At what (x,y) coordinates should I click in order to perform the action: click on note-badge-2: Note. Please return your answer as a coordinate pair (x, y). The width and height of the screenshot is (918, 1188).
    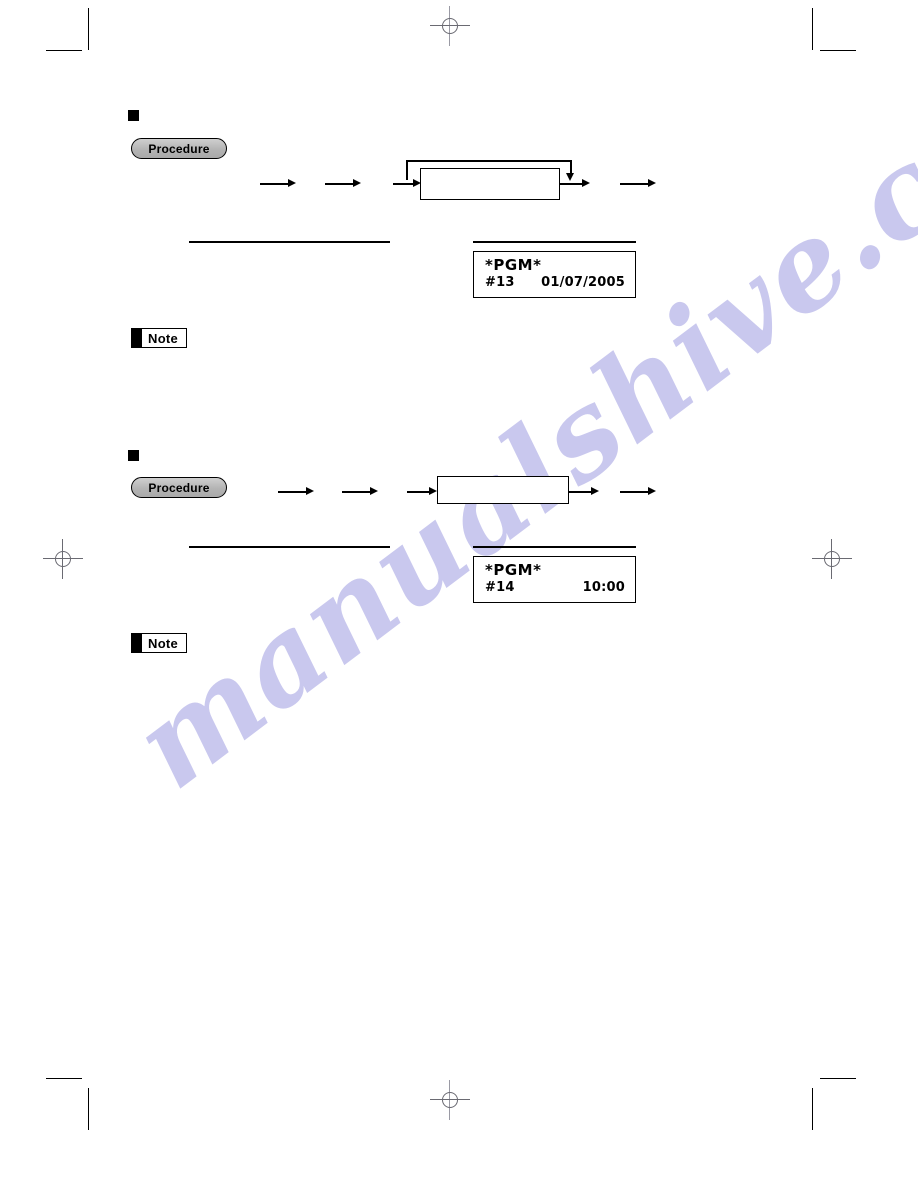
    Looking at the image, I should click on (159, 643).